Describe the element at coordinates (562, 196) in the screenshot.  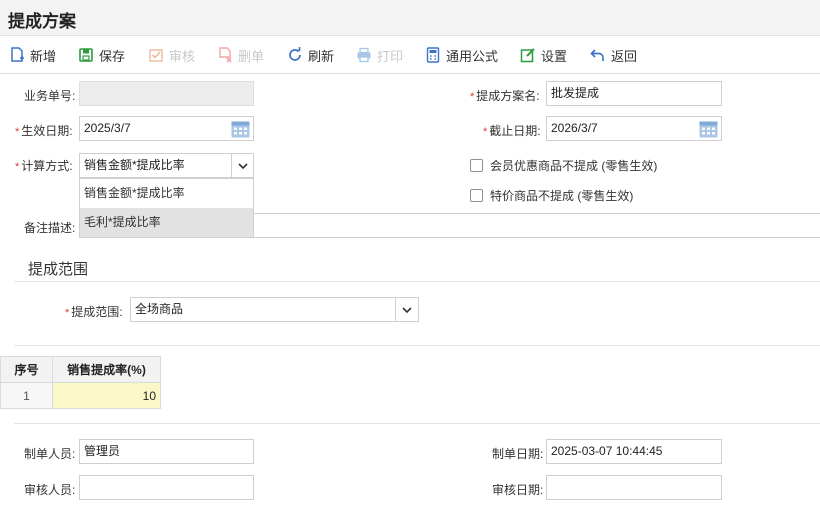
I see `special-price-label: 特价商品不提成 (零售生效)` at that location.